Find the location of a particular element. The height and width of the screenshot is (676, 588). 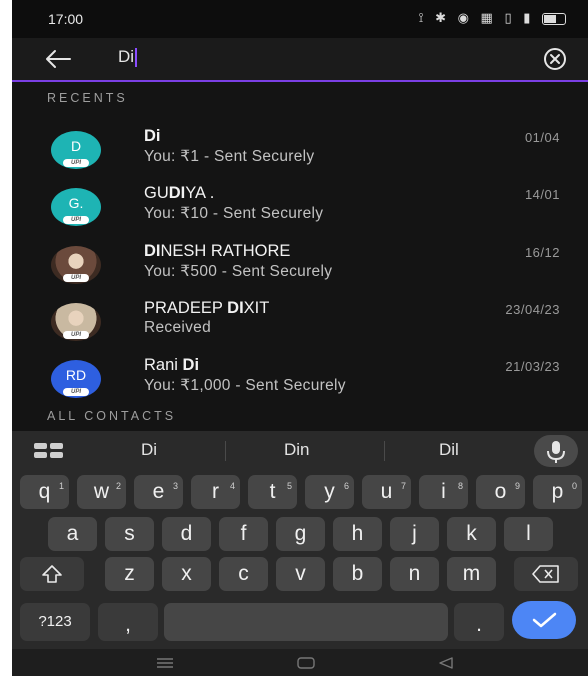

recent-contact-row: UPI PRADEEP DIXIT Received 23/04/23 is located at coordinates (300, 327).